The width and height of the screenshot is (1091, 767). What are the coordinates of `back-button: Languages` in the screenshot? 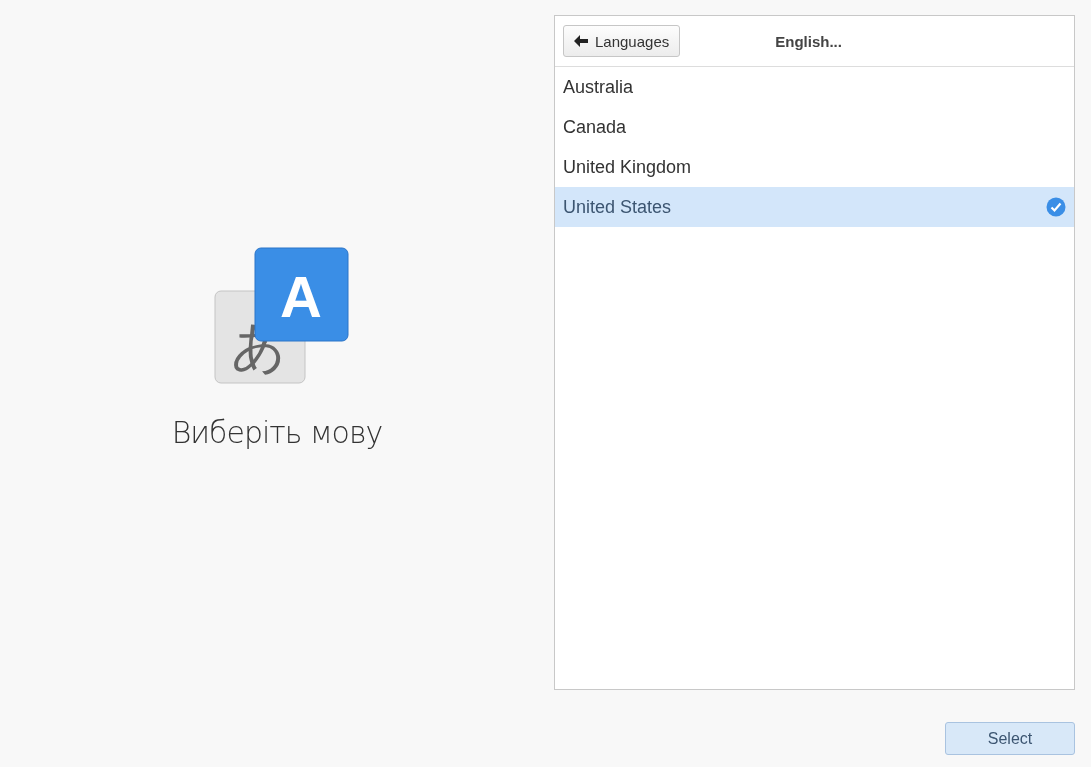 It's located at (622, 41).